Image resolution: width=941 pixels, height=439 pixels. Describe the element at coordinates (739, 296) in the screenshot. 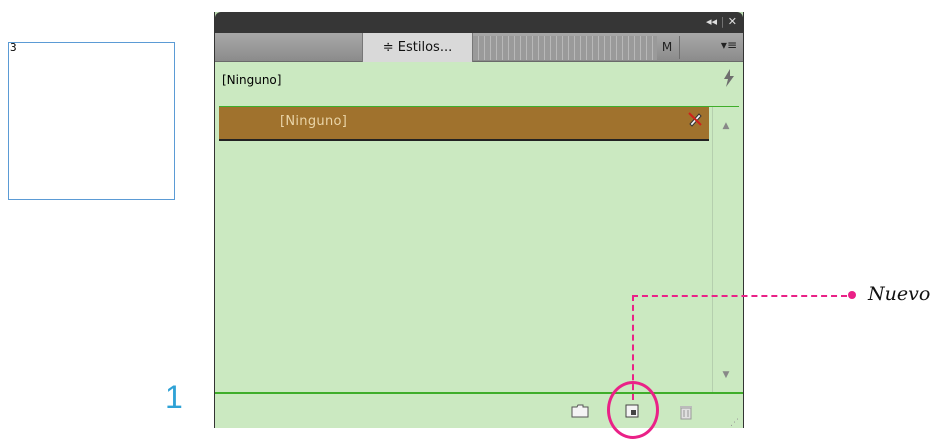

I see `callout-line-horizontal` at that location.